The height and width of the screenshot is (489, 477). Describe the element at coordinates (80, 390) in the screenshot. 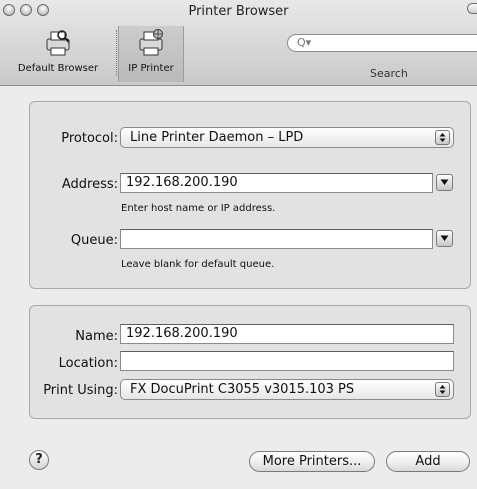

I see `print-using-label: Print Using:` at that location.